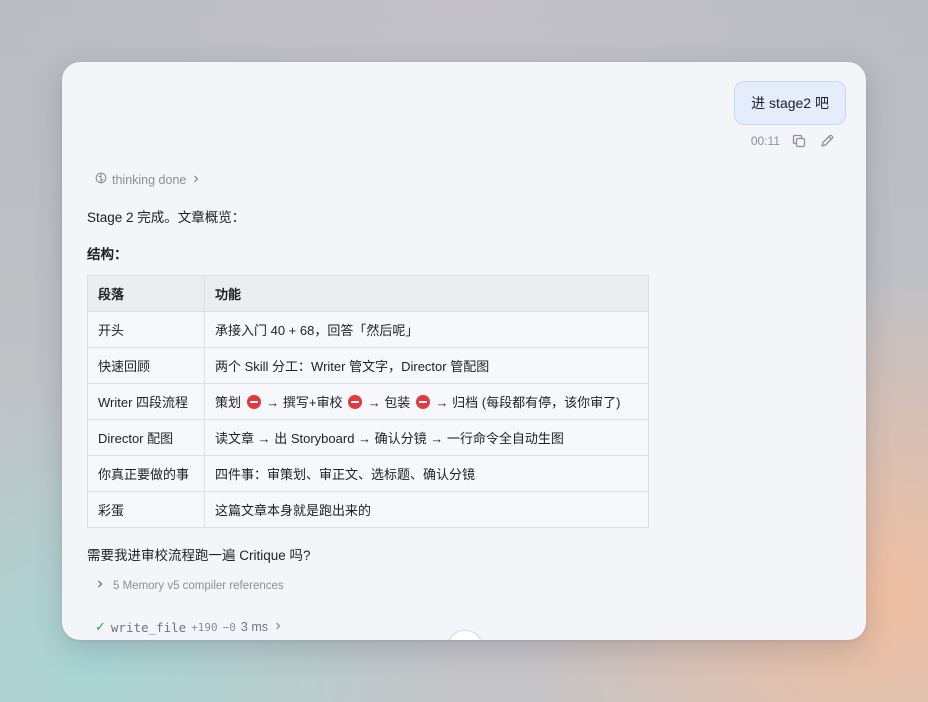  Describe the element at coordinates (100, 626) in the screenshot. I see `check-icon: ✓` at that location.